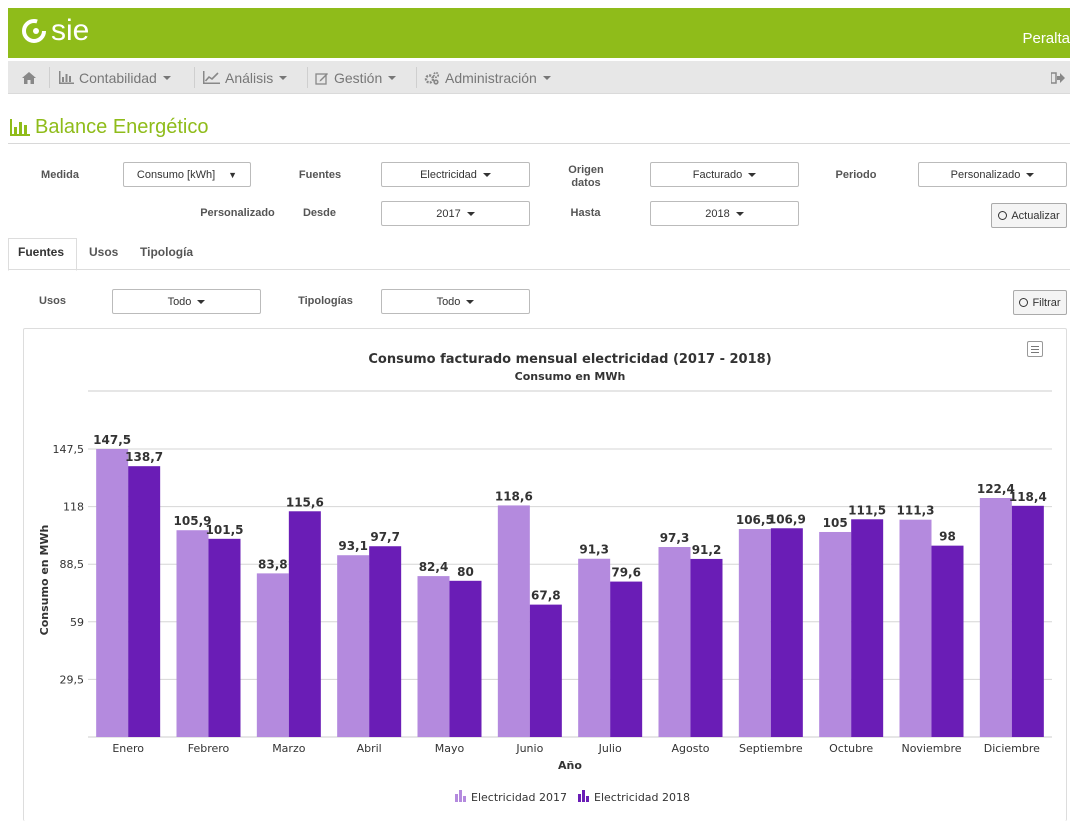 This screenshot has height=821, width=1070. Describe the element at coordinates (166, 252) in the screenshot. I see `tab-tipologia: Tipología` at that location.